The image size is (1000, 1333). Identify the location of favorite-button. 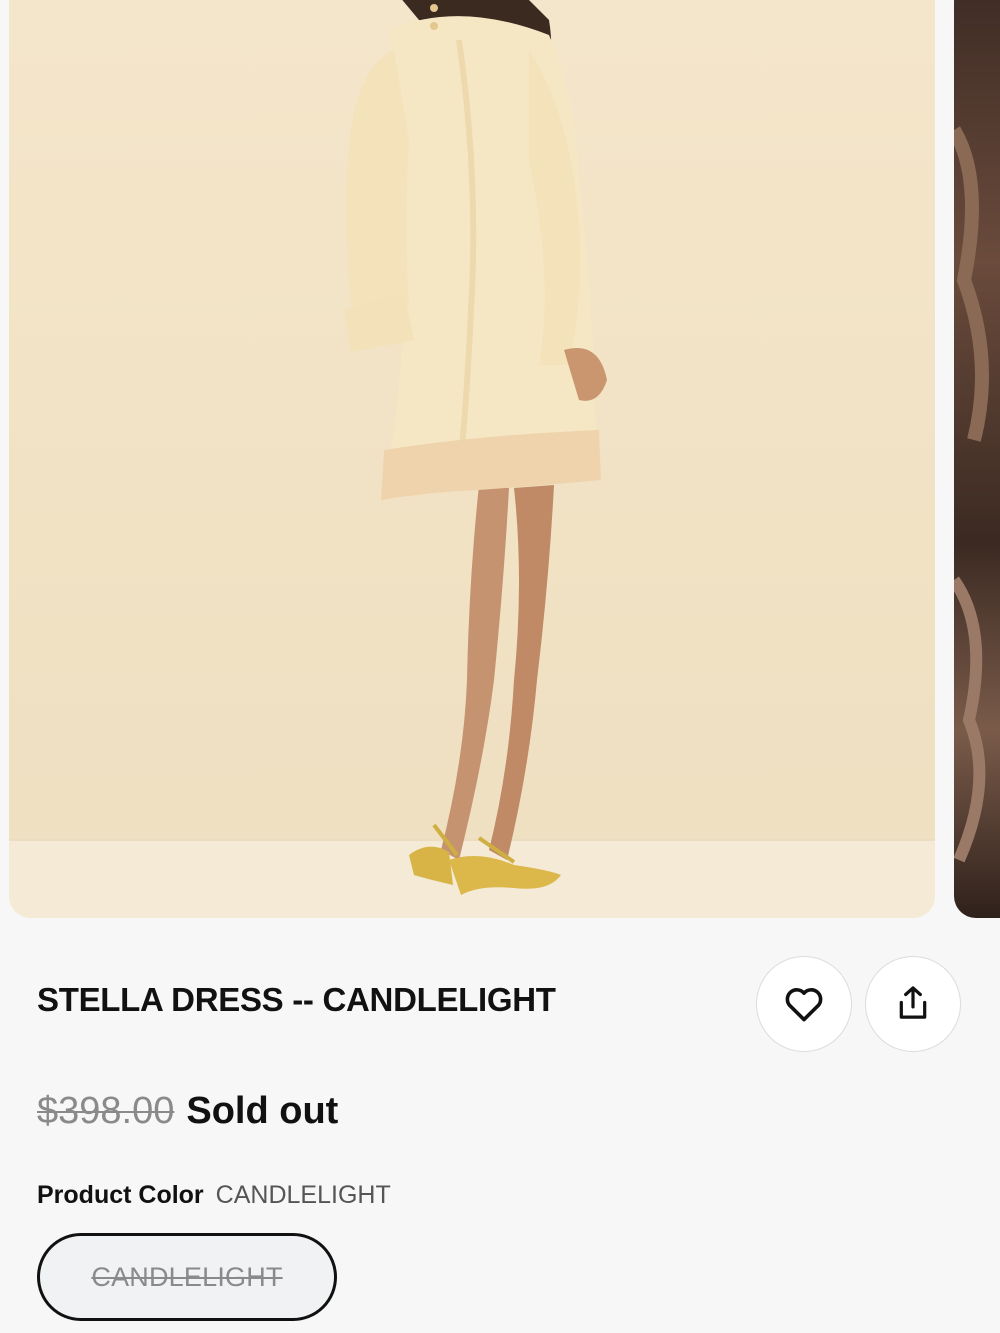
(804, 1004).